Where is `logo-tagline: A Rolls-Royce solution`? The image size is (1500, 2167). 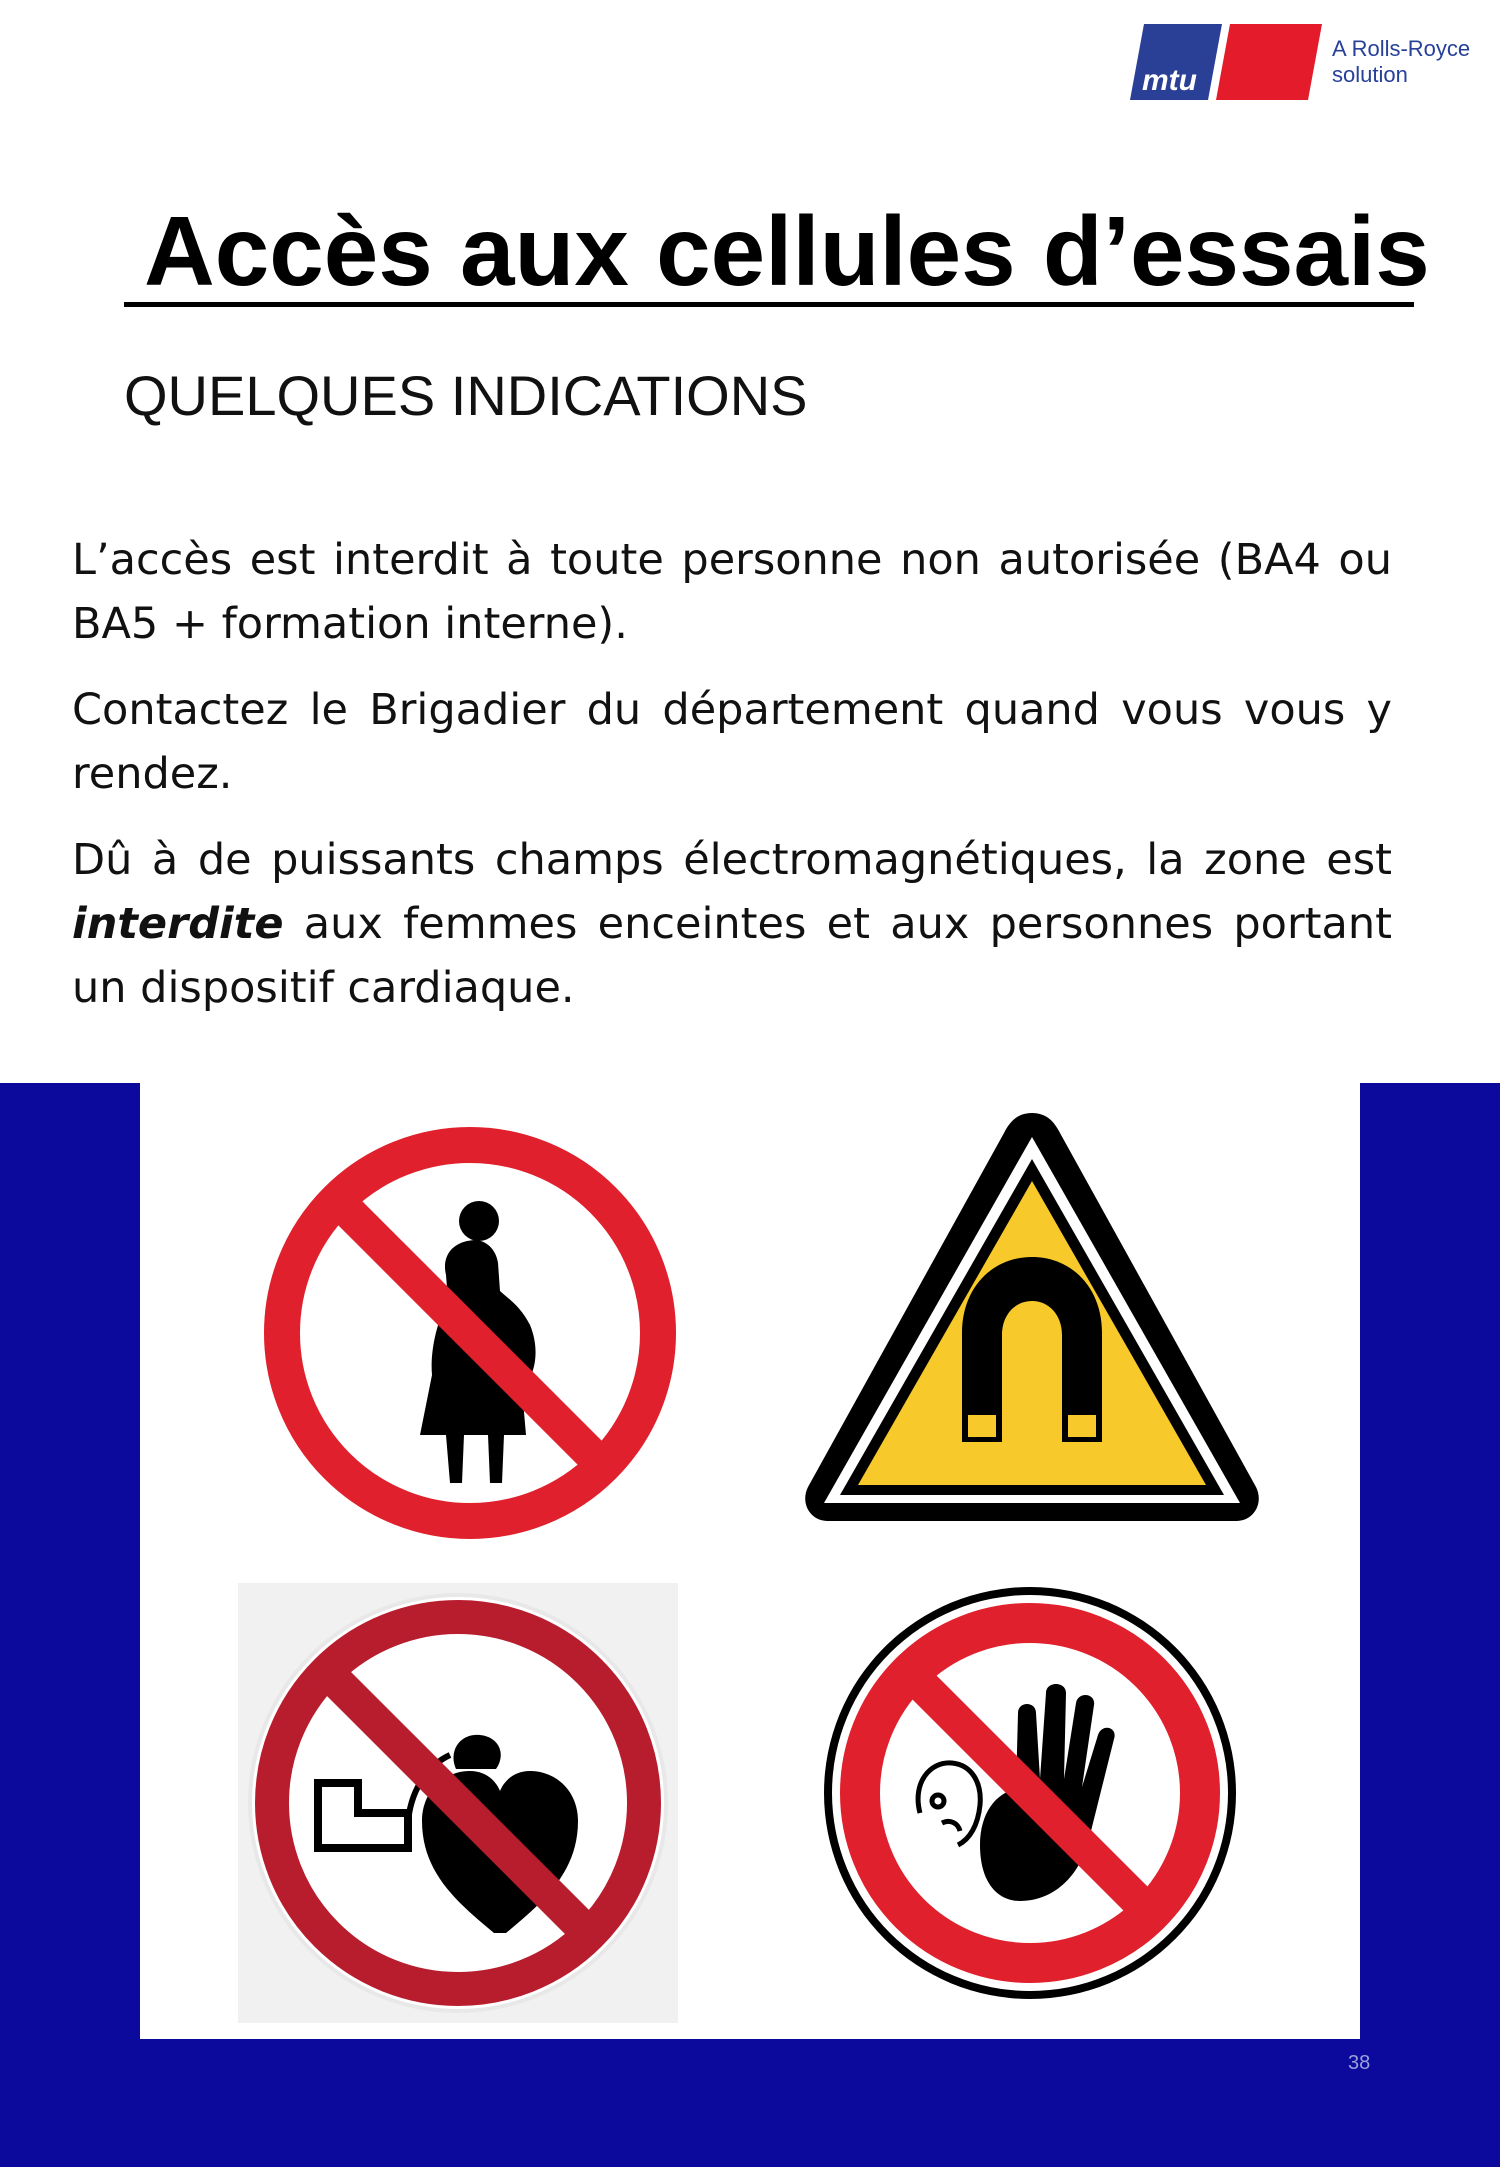
logo-tagline: A Rolls-Royce solution is located at coordinates (1401, 62).